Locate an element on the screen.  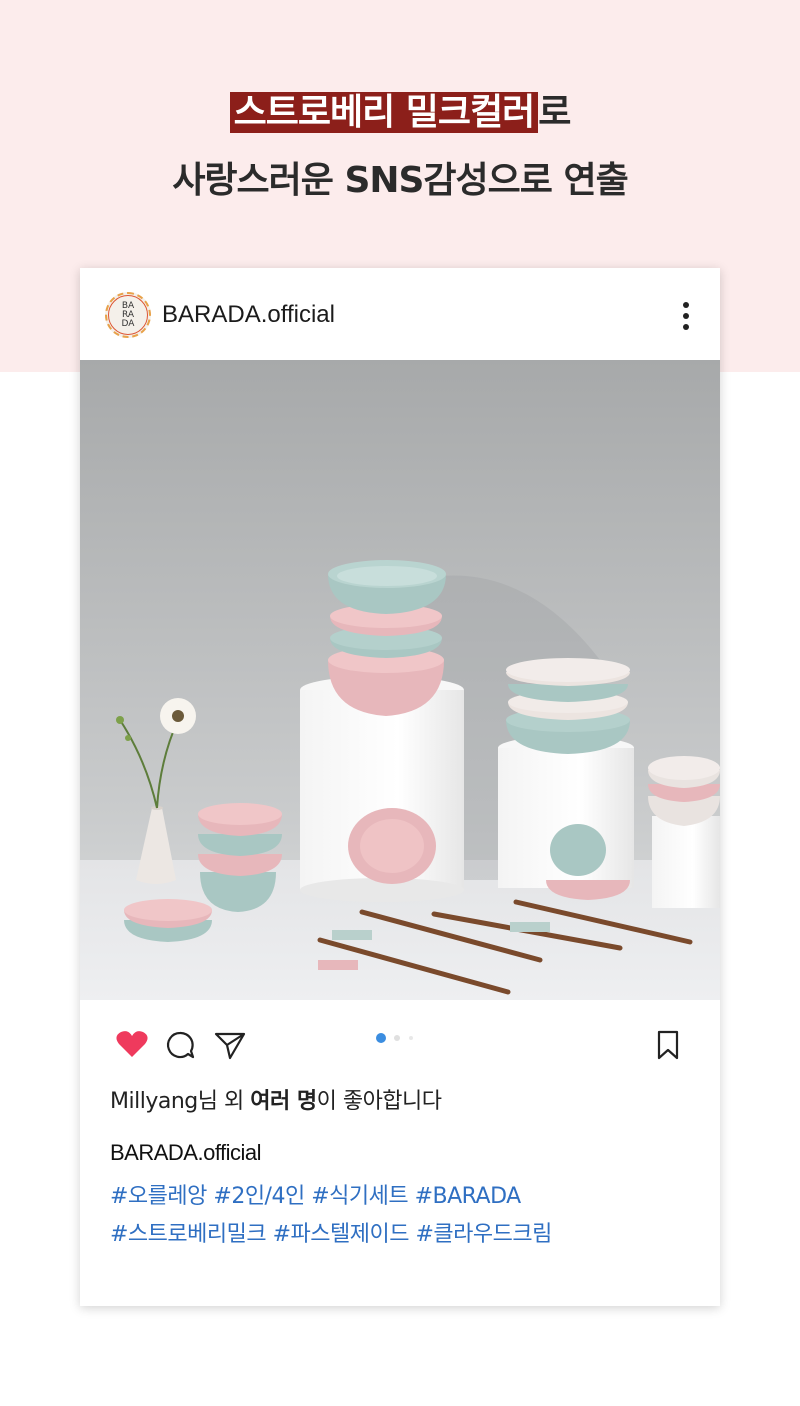
headline: 스트로베리 밀크컬러 로 사랑스러운 SNS감성으로 연출 is located at coordinates (400, 147).